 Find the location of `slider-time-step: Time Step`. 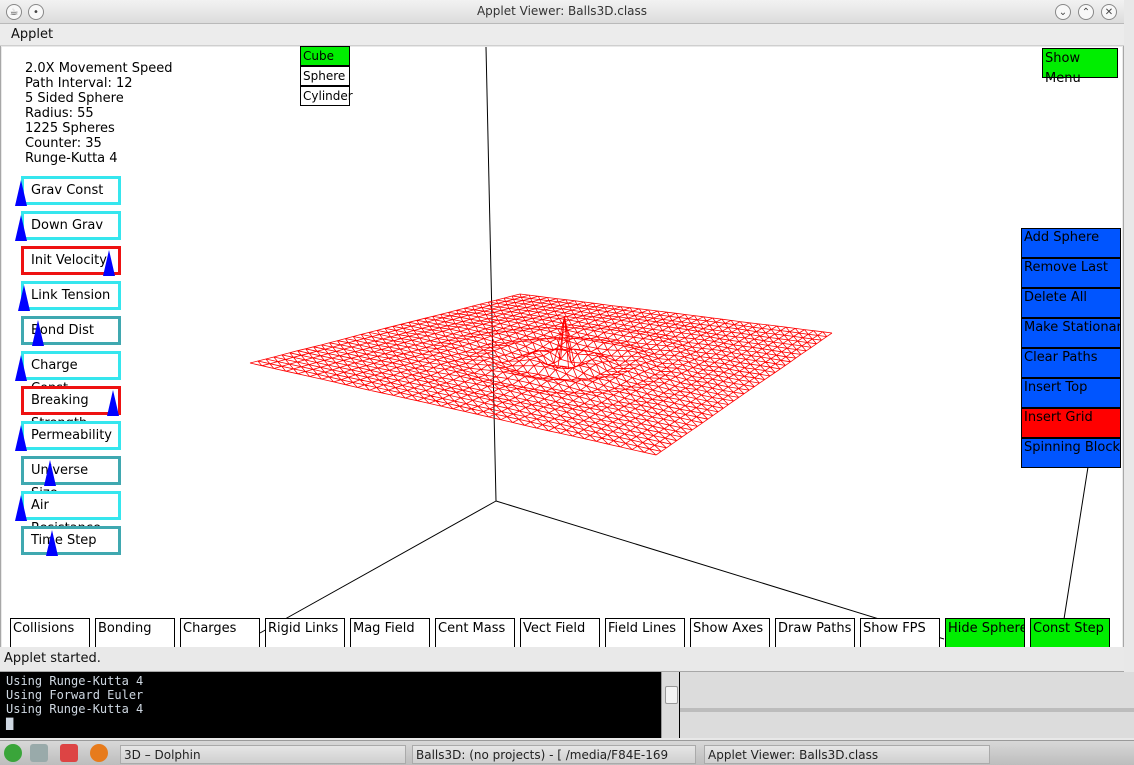

slider-time-step: Time Step is located at coordinates (71, 540).